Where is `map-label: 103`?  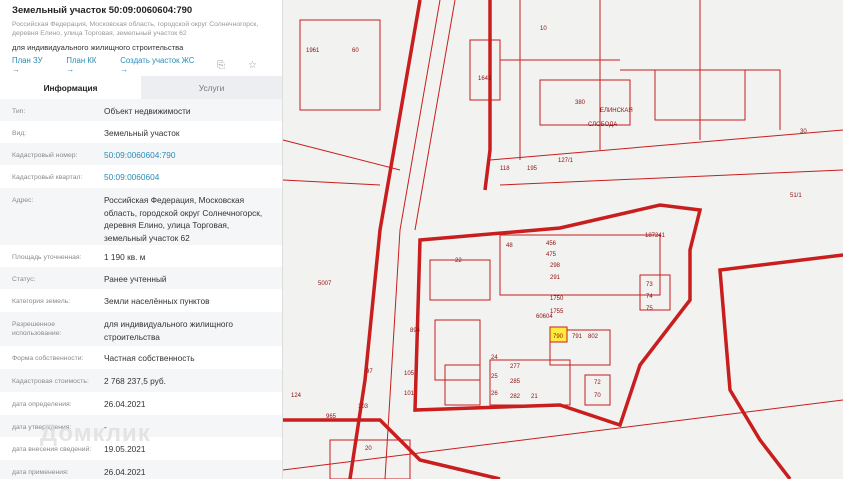
map-label: 103 is located at coordinates (363, 407).